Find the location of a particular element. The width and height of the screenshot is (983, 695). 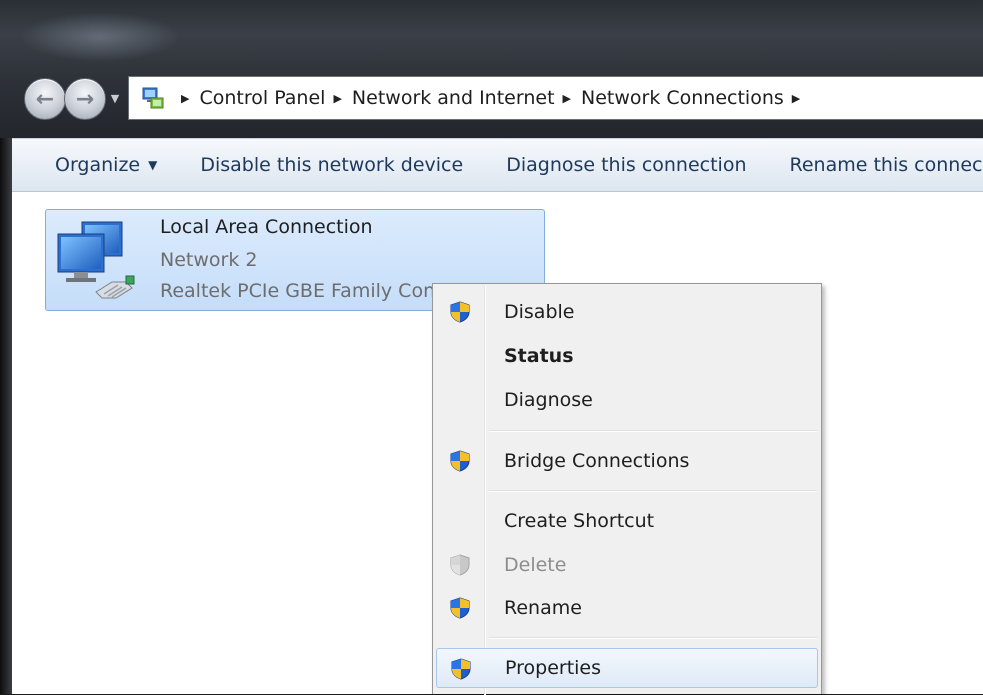

breadcrumb-control-panel: Control Panel is located at coordinates (262, 98).